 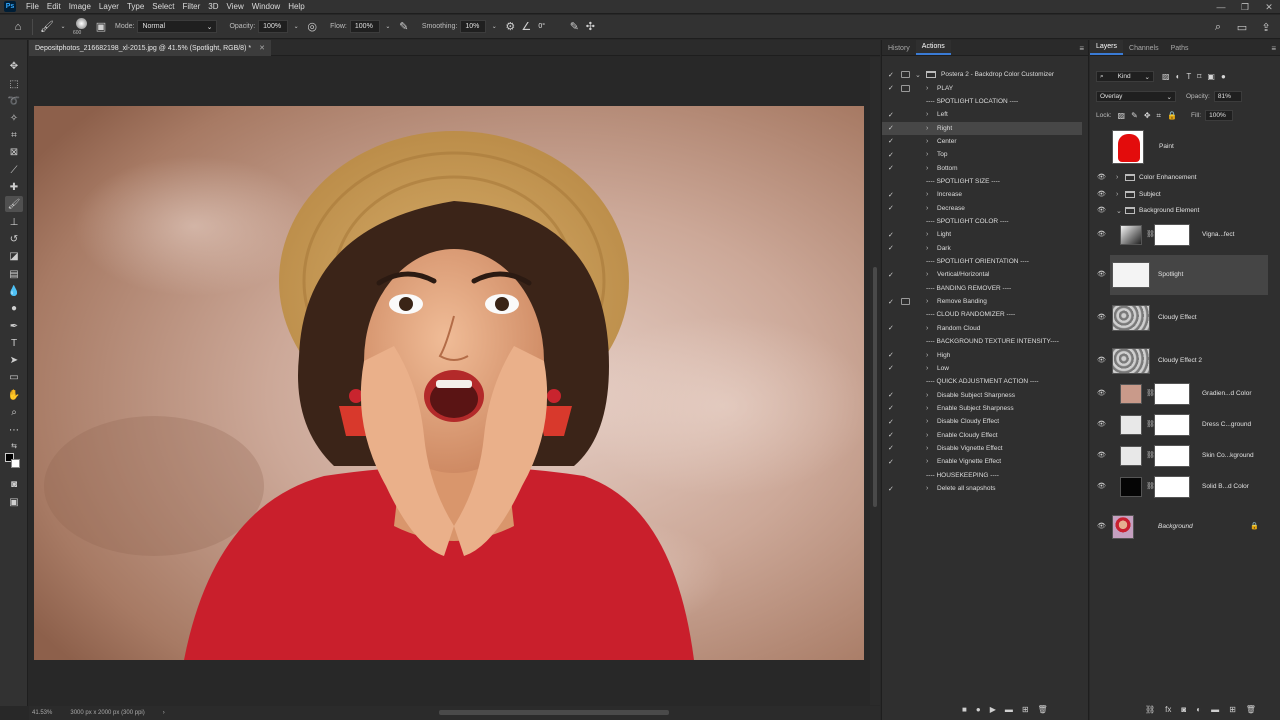 What do you see at coordinates (80, 6) in the screenshot?
I see `menu-image: Image` at bounding box center [80, 6].